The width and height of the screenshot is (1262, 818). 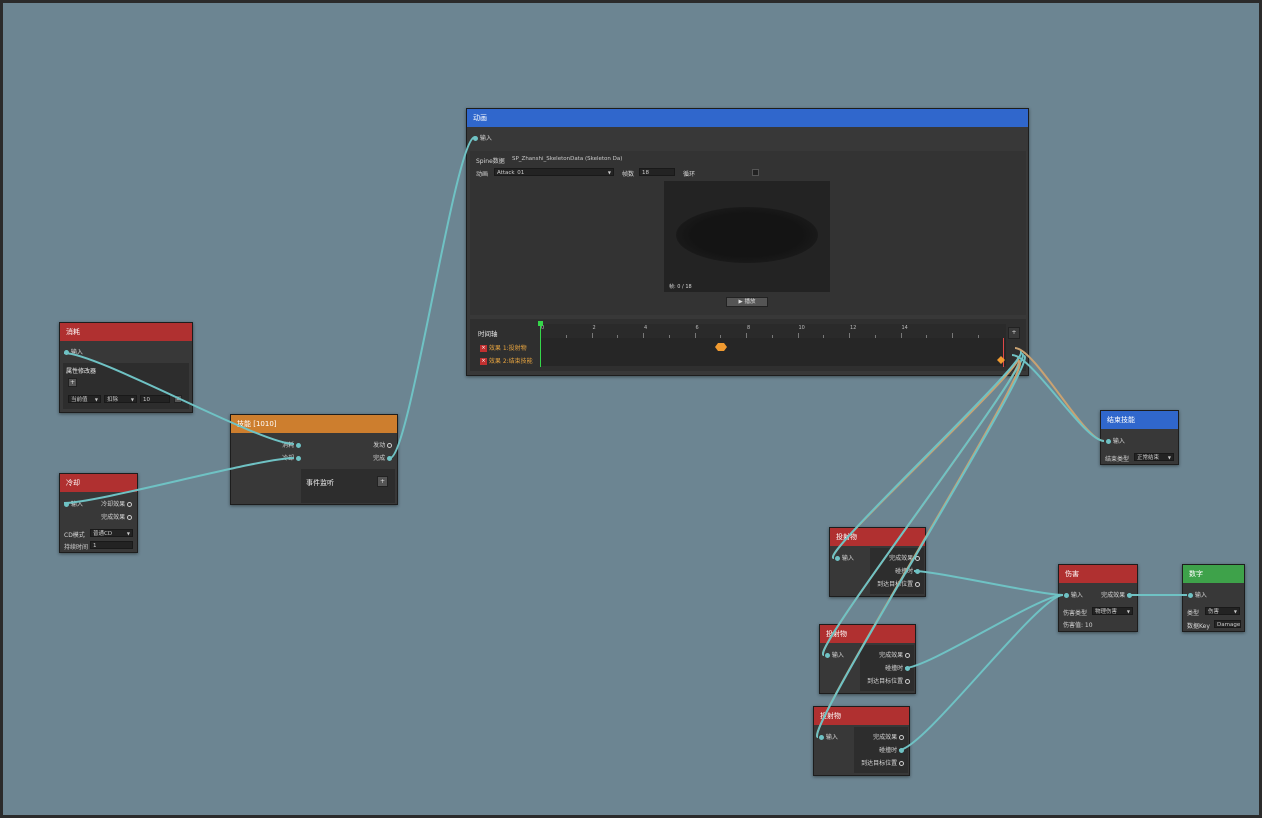 I want to click on end-marker, so click(x=1003, y=352).